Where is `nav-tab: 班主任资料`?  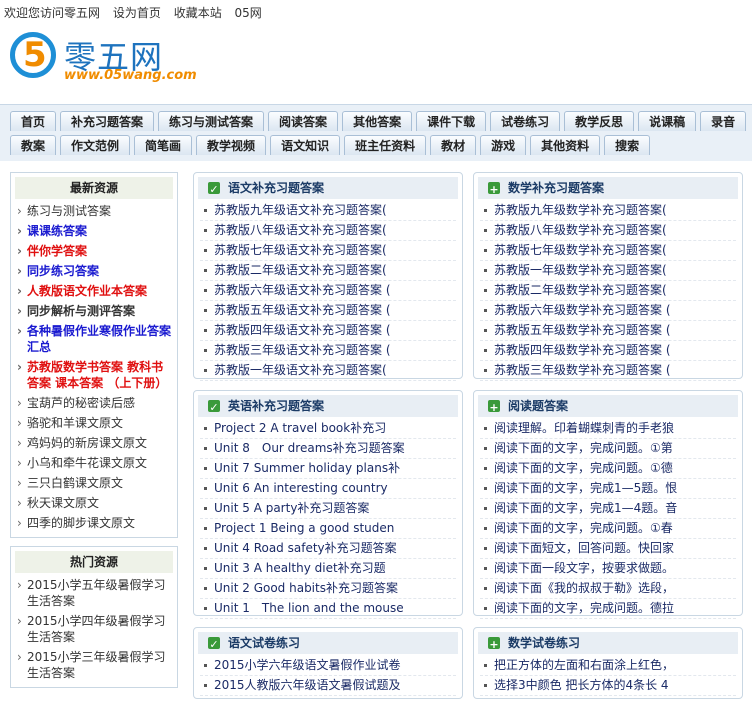
nav-tab: 班主任资料 is located at coordinates (385, 145).